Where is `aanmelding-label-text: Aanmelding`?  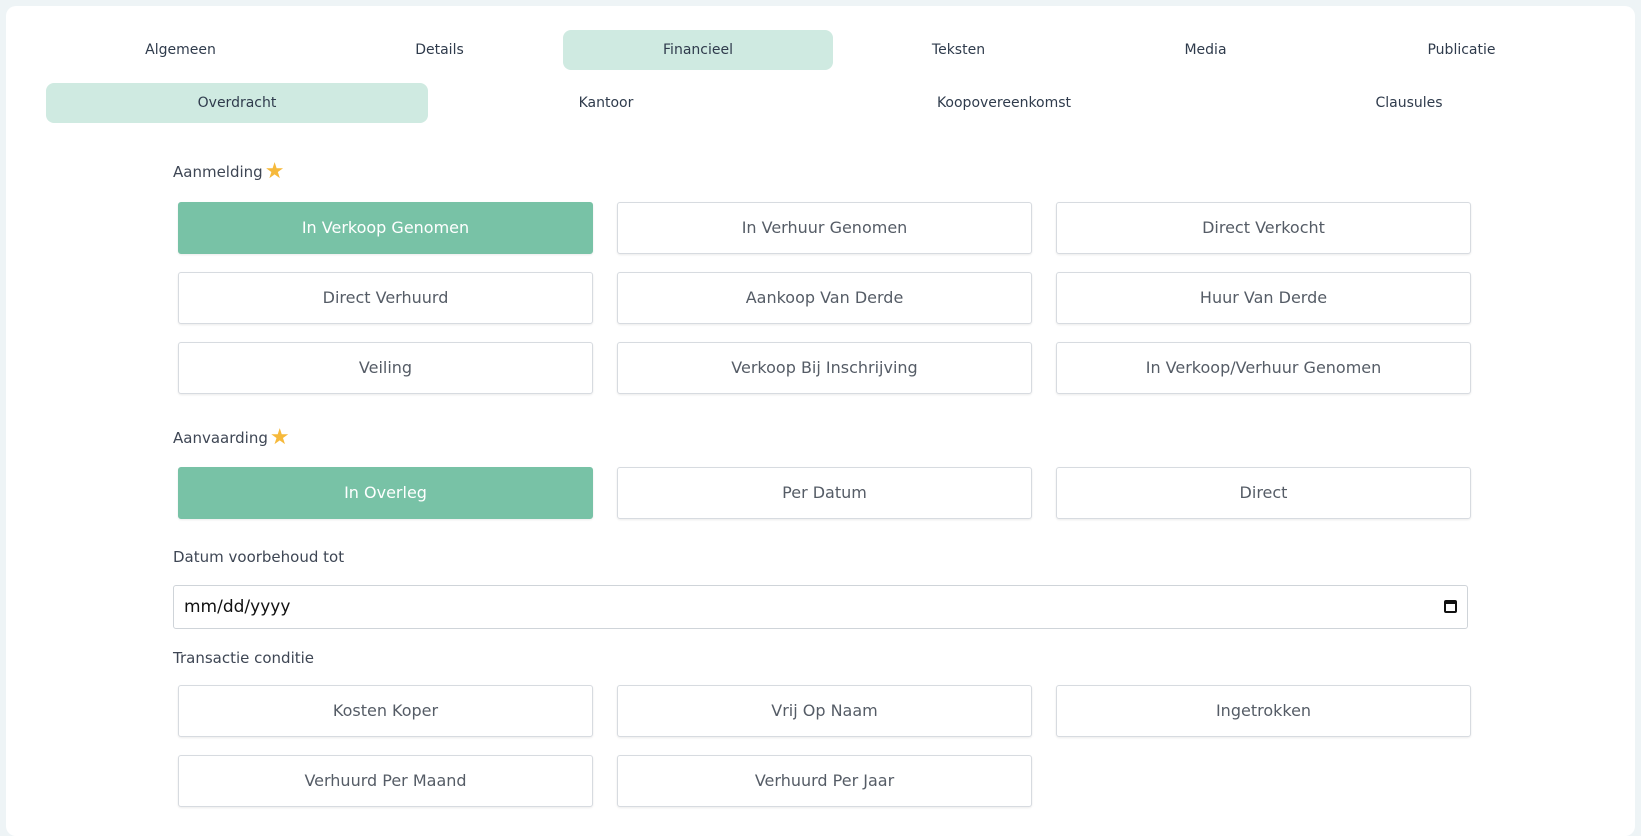
aanmelding-label-text: Aanmelding is located at coordinates (218, 172).